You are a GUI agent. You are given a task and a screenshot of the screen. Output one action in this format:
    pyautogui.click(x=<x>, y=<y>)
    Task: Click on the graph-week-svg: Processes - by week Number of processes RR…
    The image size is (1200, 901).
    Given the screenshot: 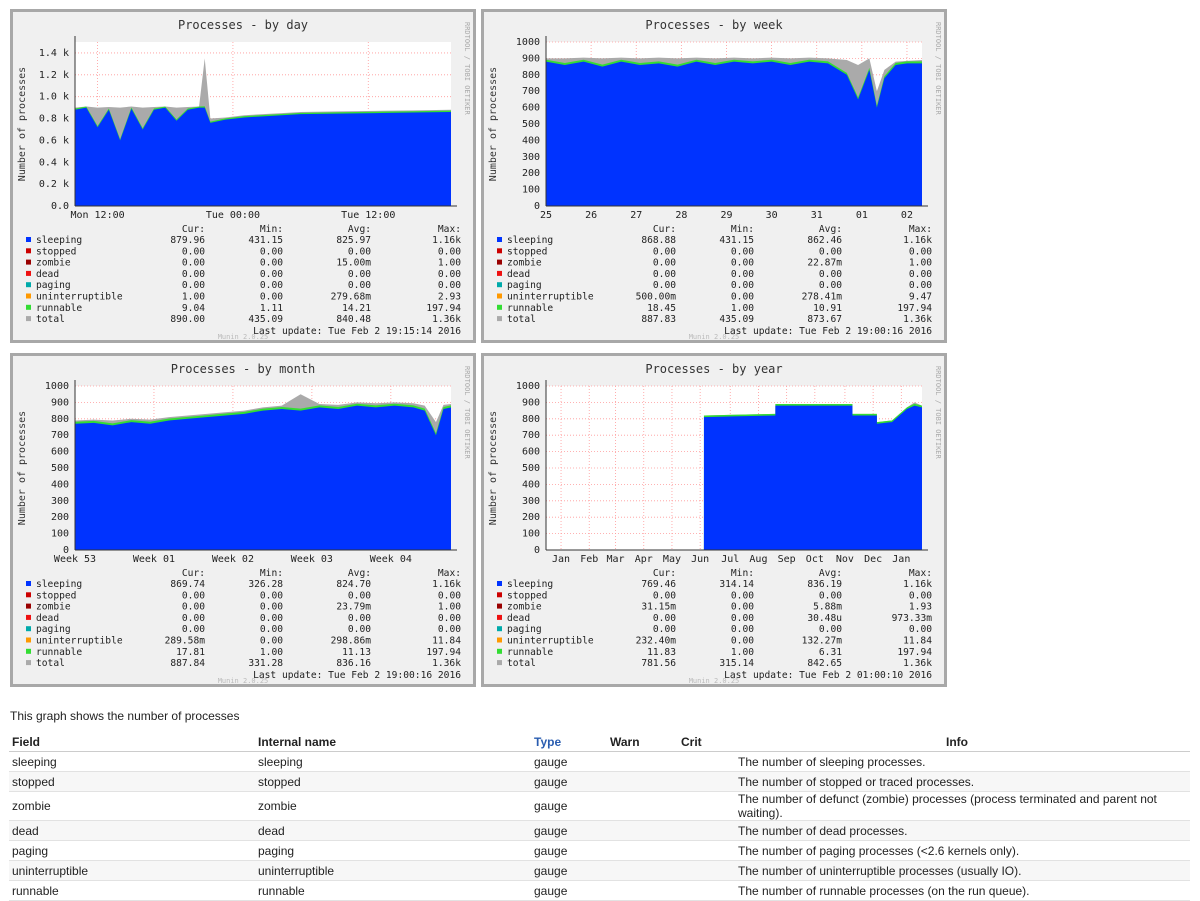 What is the action you would take?
    pyautogui.click(x=715, y=179)
    